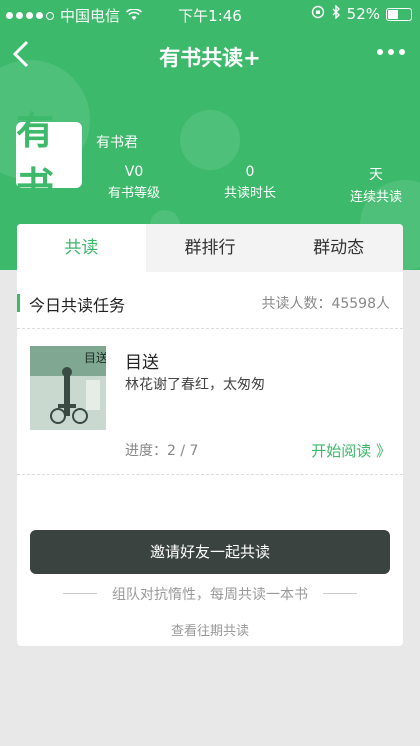 Image resolution: width=420 pixels, height=746 pixels. What do you see at coordinates (376, 184) in the screenshot?
I see `stat-streak: 天 连续共读` at bounding box center [376, 184].